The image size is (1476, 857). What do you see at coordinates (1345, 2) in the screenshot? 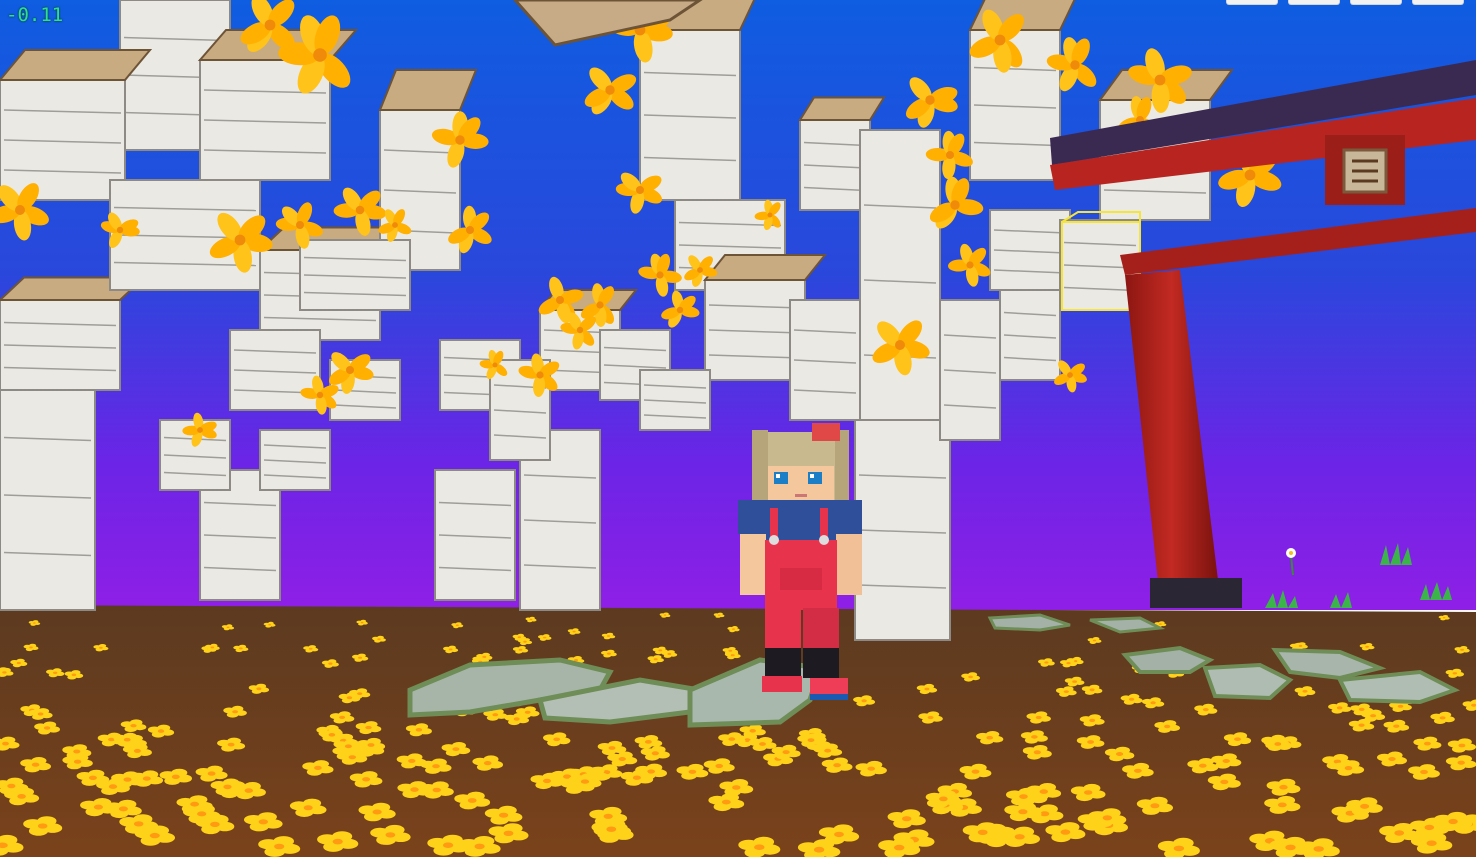
I see `top-toolbar` at bounding box center [1345, 2].